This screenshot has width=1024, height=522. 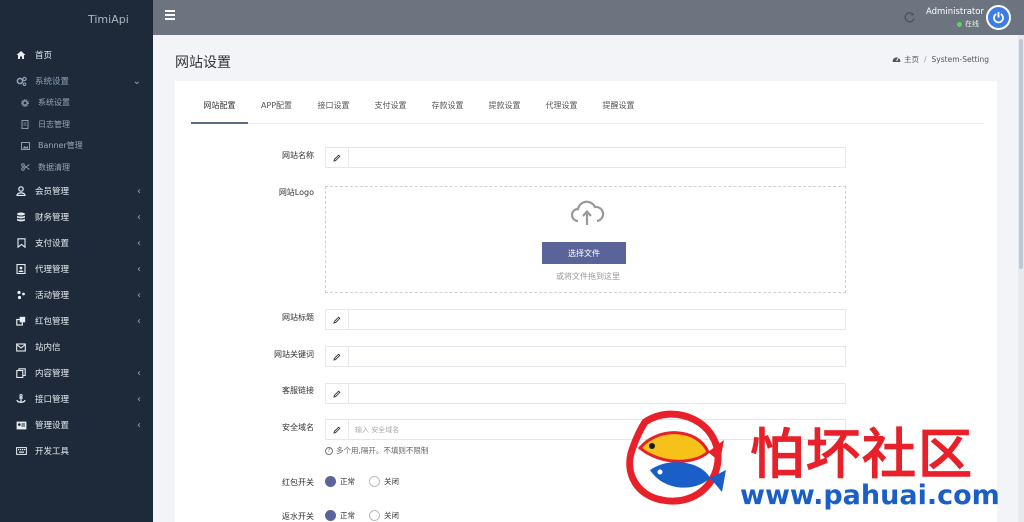 What do you see at coordinates (561, 108) in the screenshot?
I see `tab-agent-settings: 代理设置` at bounding box center [561, 108].